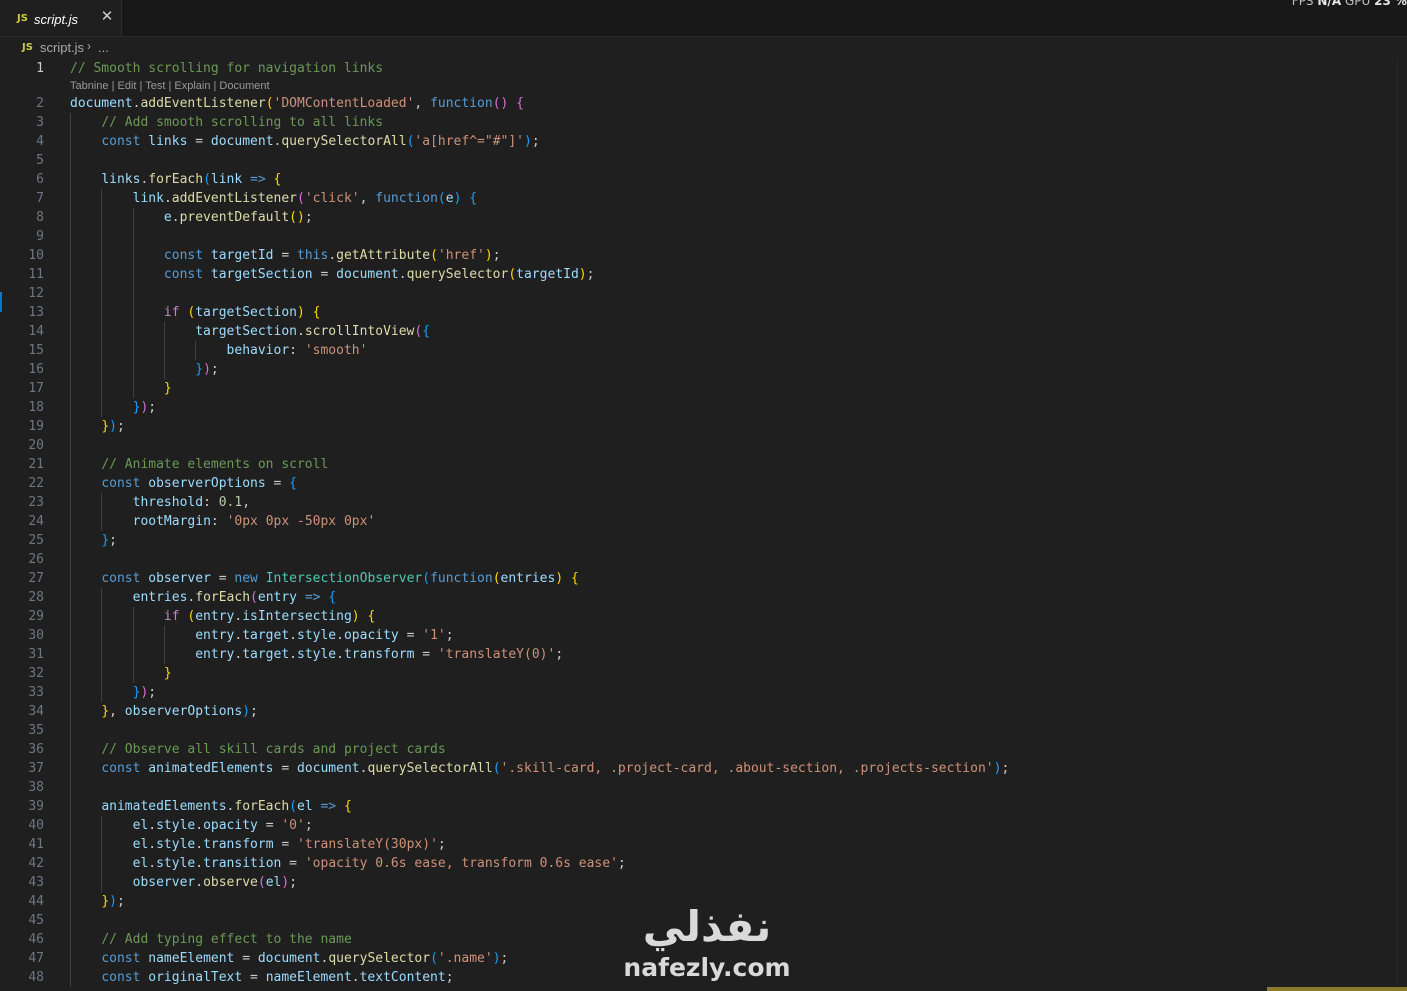 This screenshot has height=991, width=1407. What do you see at coordinates (61, 18) in the screenshot?
I see `tab-script-js: JS script.js ✕` at bounding box center [61, 18].